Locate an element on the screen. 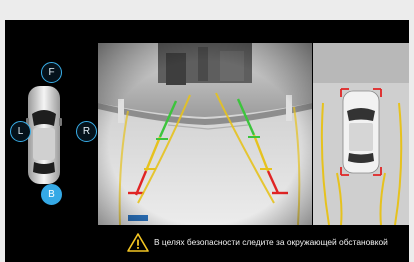 The image size is (414, 262). top-view-car-icon is located at coordinates (361, 132).